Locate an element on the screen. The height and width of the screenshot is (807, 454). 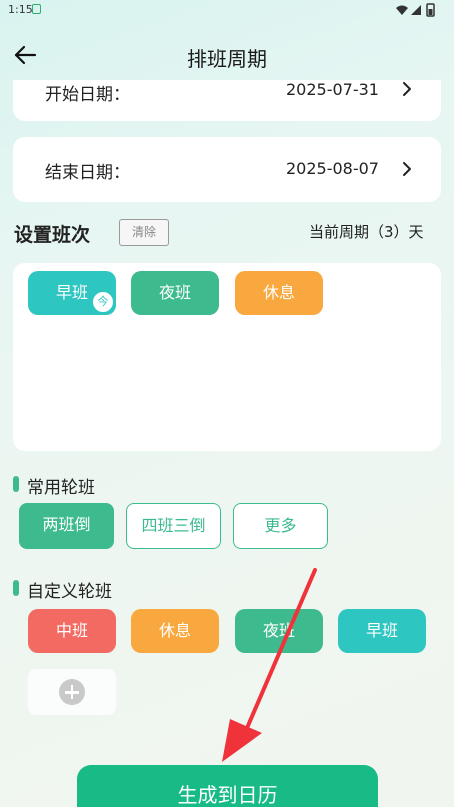
clear-button: 清除 is located at coordinates (144, 232).